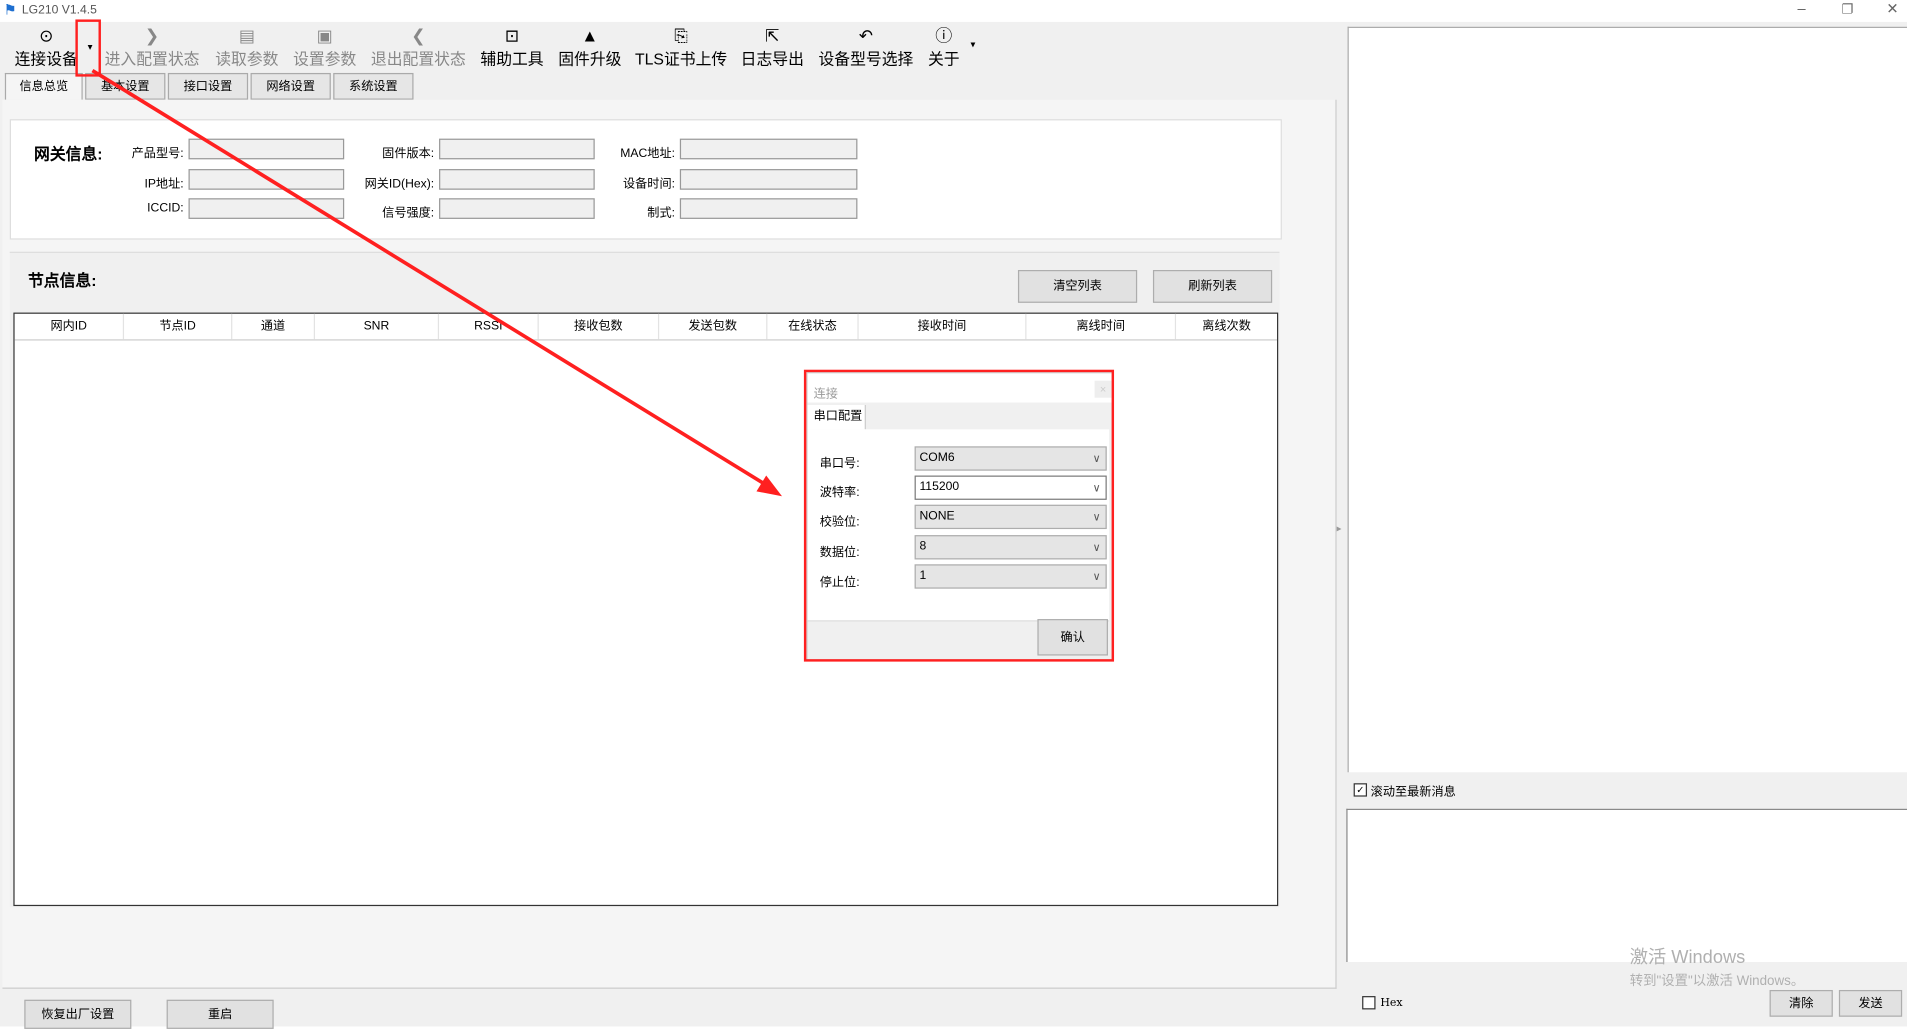  What do you see at coordinates (430, 278) in the screenshot?
I see `arrow-line` at bounding box center [430, 278].